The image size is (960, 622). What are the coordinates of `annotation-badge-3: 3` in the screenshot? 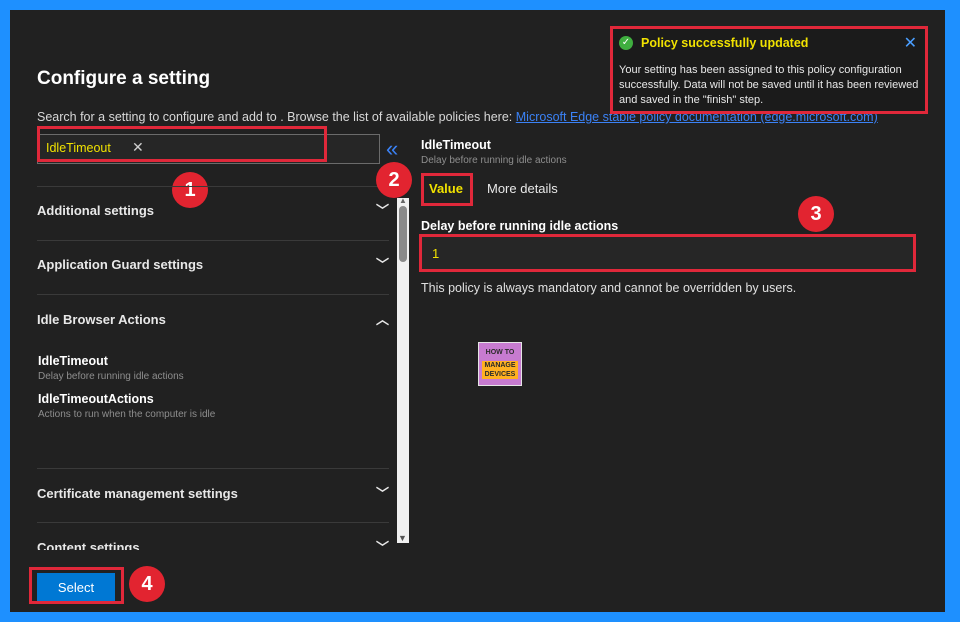 It's located at (816, 214).